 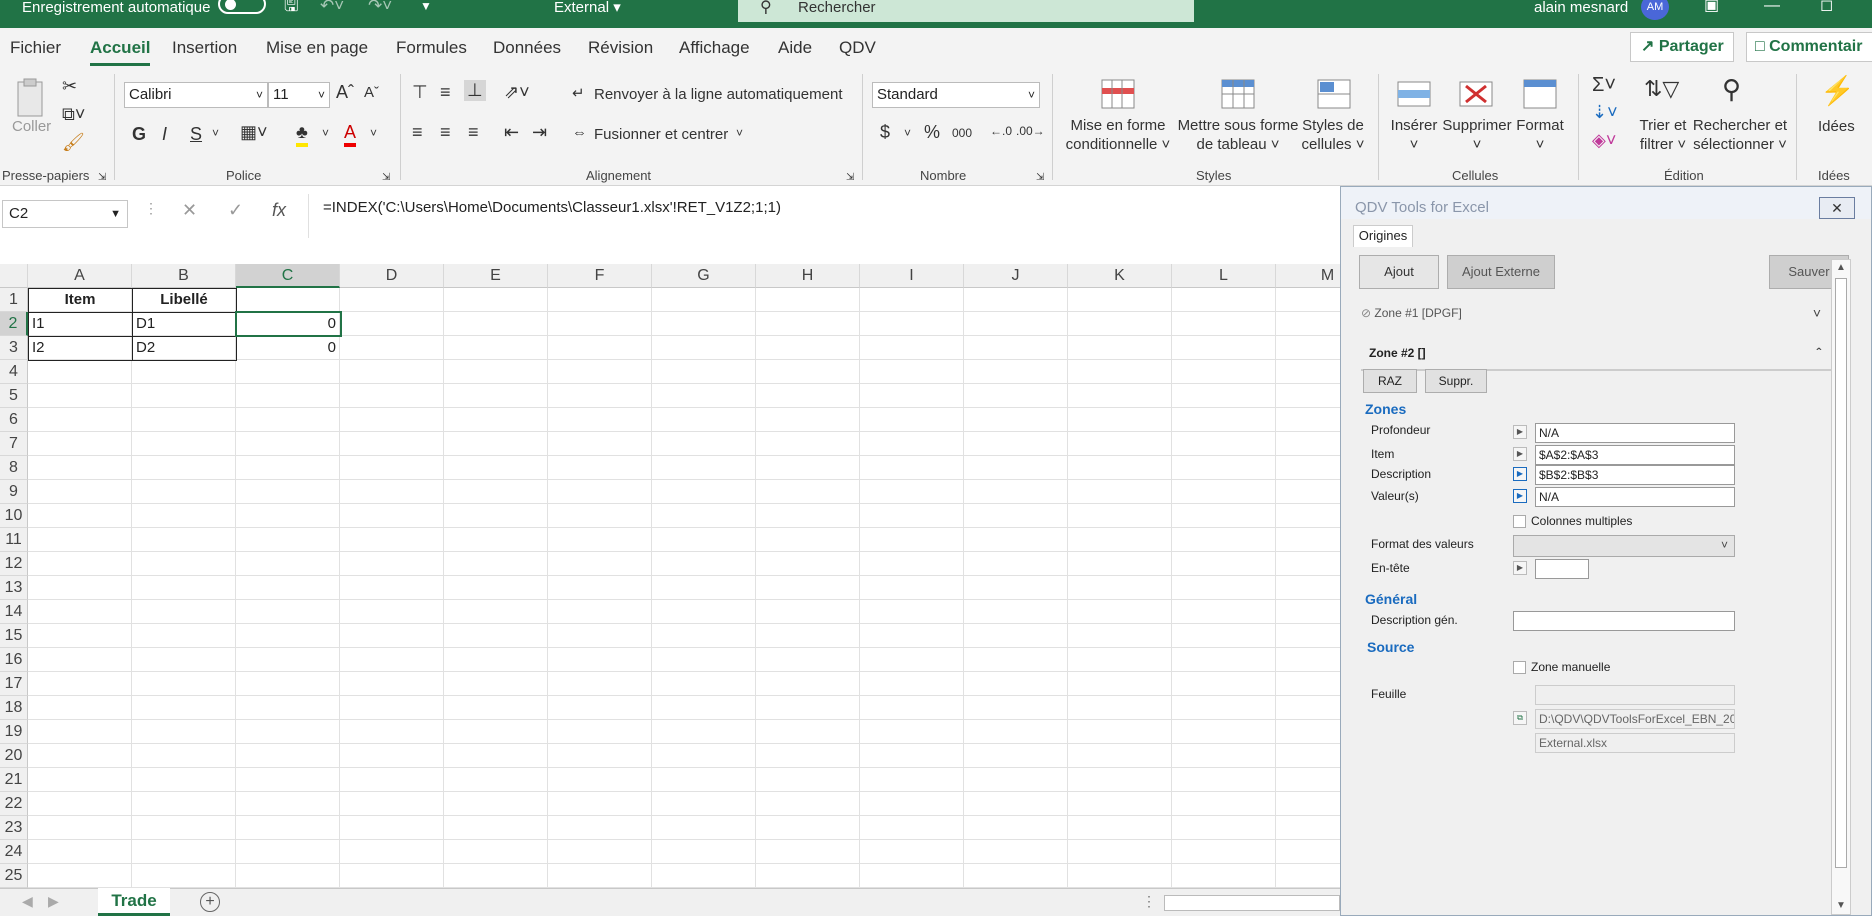 I want to click on column-header-g: G, so click(x=704, y=276).